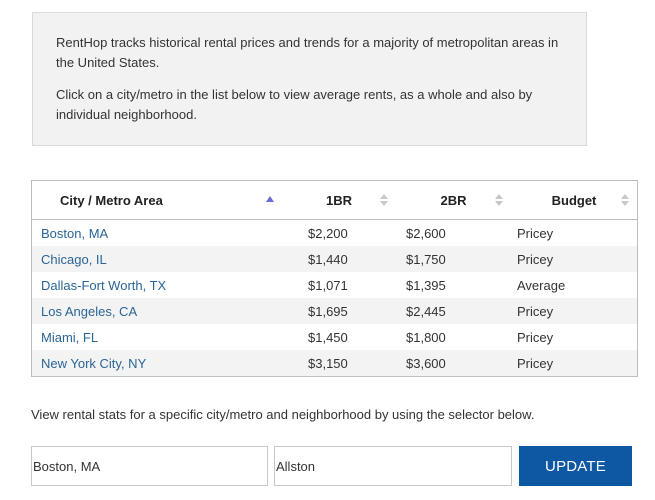 This screenshot has height=500, width=655. Describe the element at coordinates (339, 363) in the screenshot. I see `rent-1br: $3,150` at that location.